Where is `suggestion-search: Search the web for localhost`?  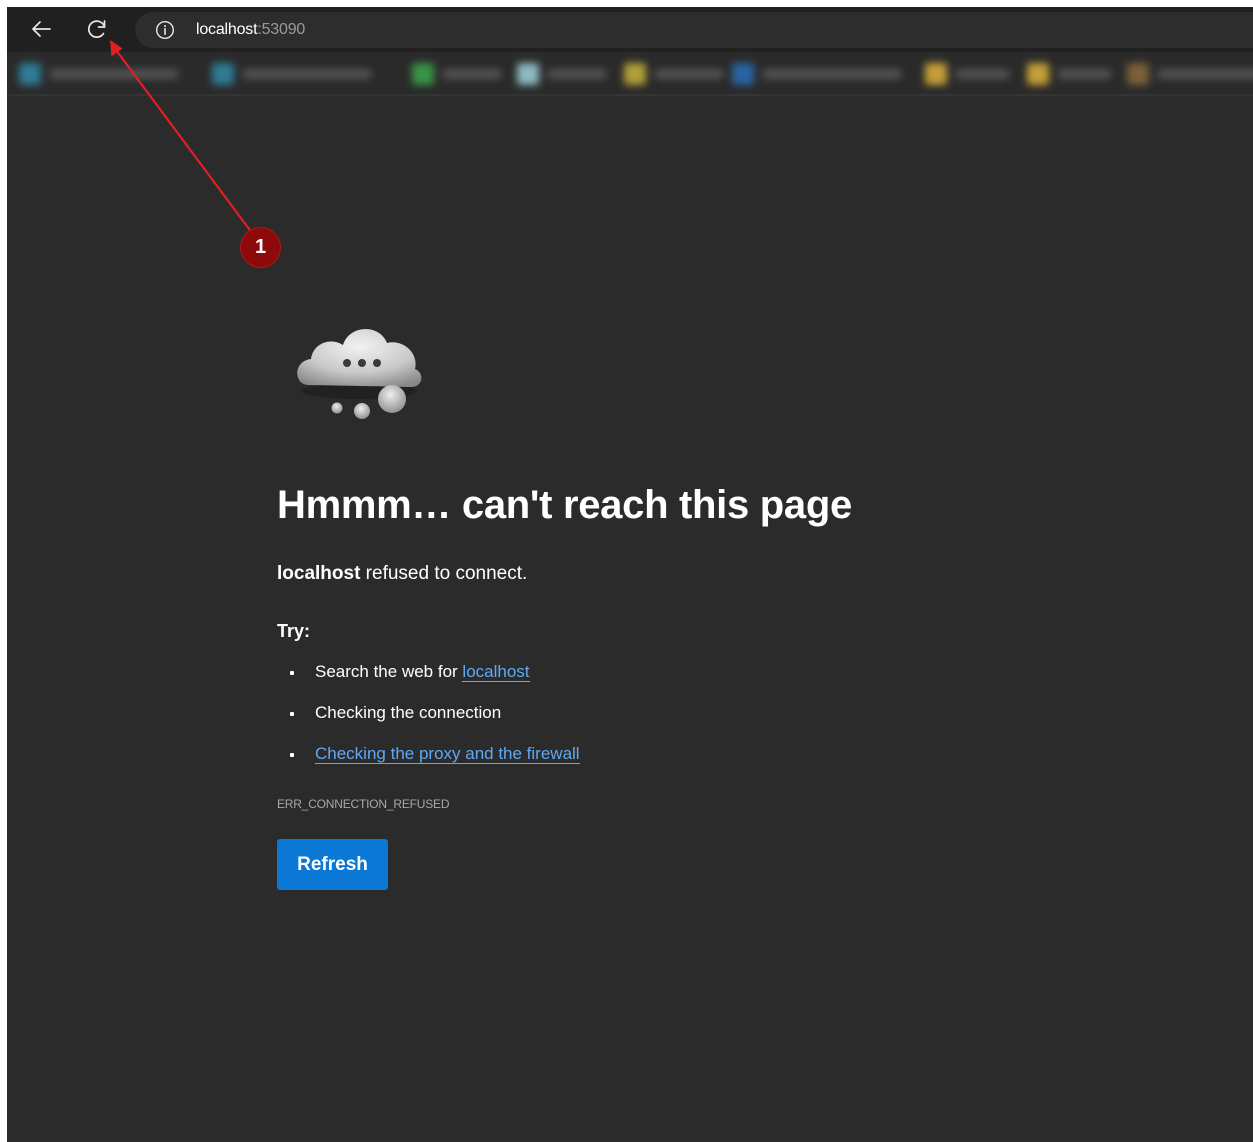
suggestion-search: Search the web for localhost is located at coordinates (428, 679).